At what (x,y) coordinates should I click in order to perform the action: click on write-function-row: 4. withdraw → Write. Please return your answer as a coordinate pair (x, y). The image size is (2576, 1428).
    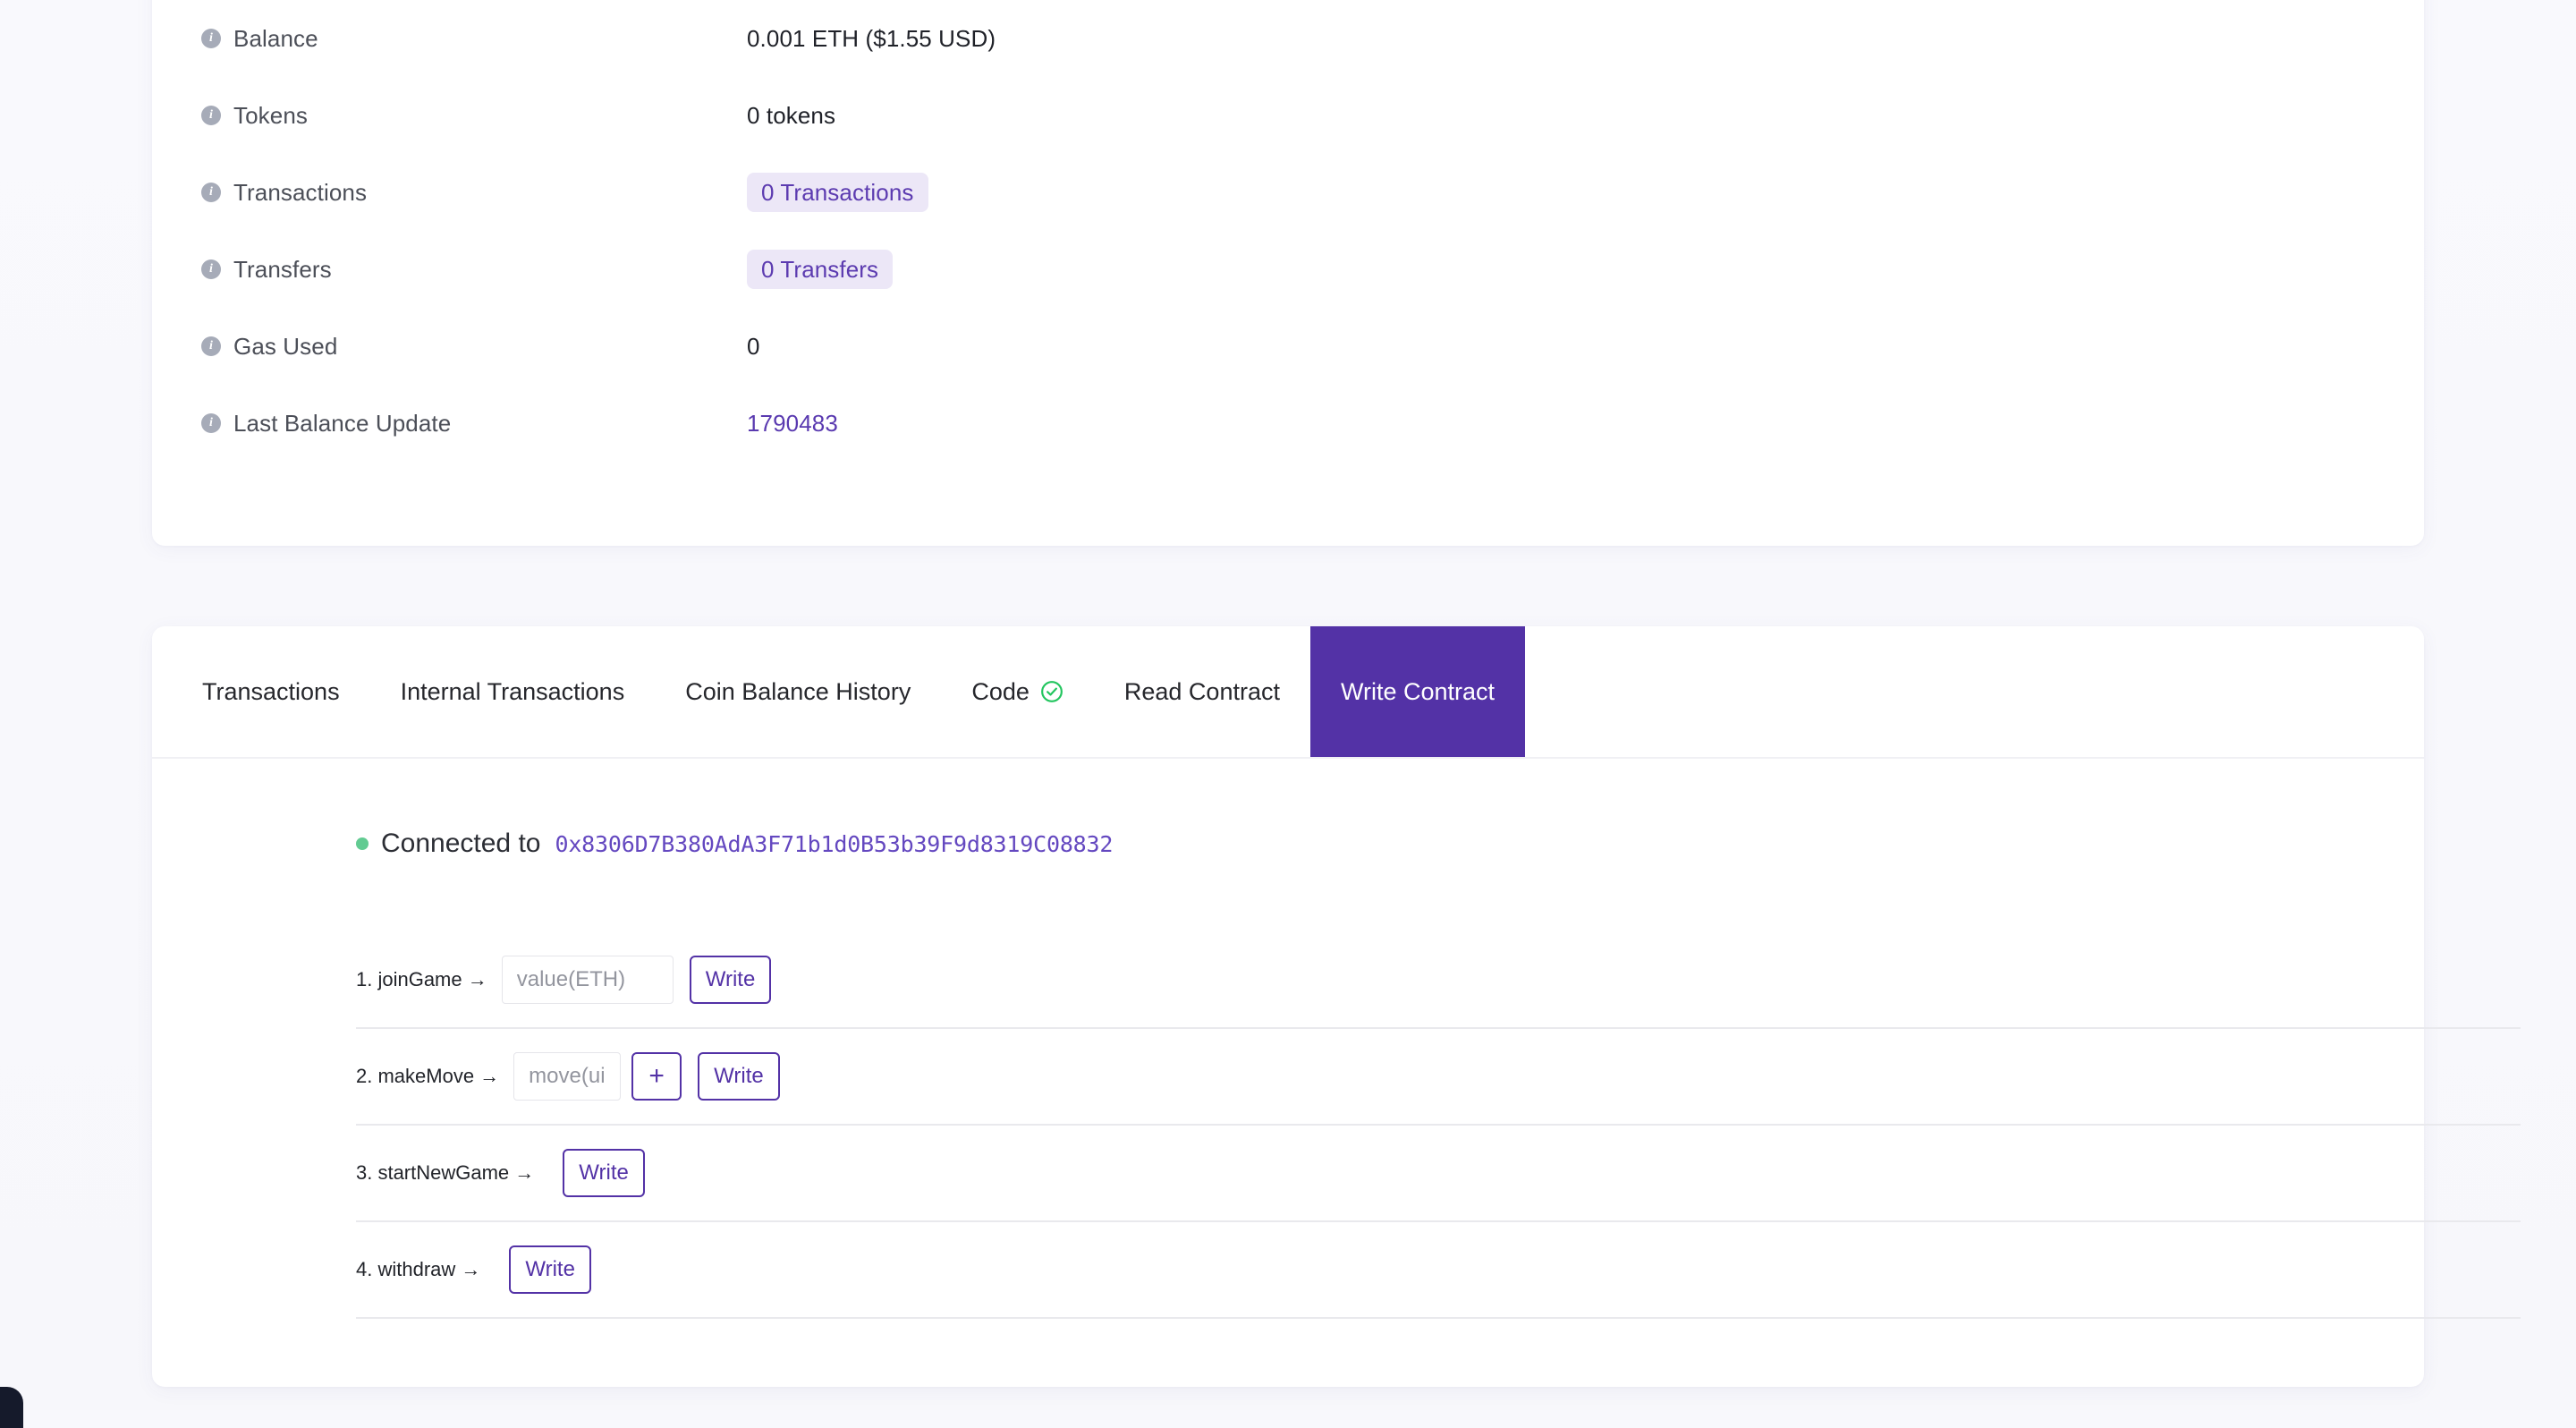
    Looking at the image, I should click on (1438, 1270).